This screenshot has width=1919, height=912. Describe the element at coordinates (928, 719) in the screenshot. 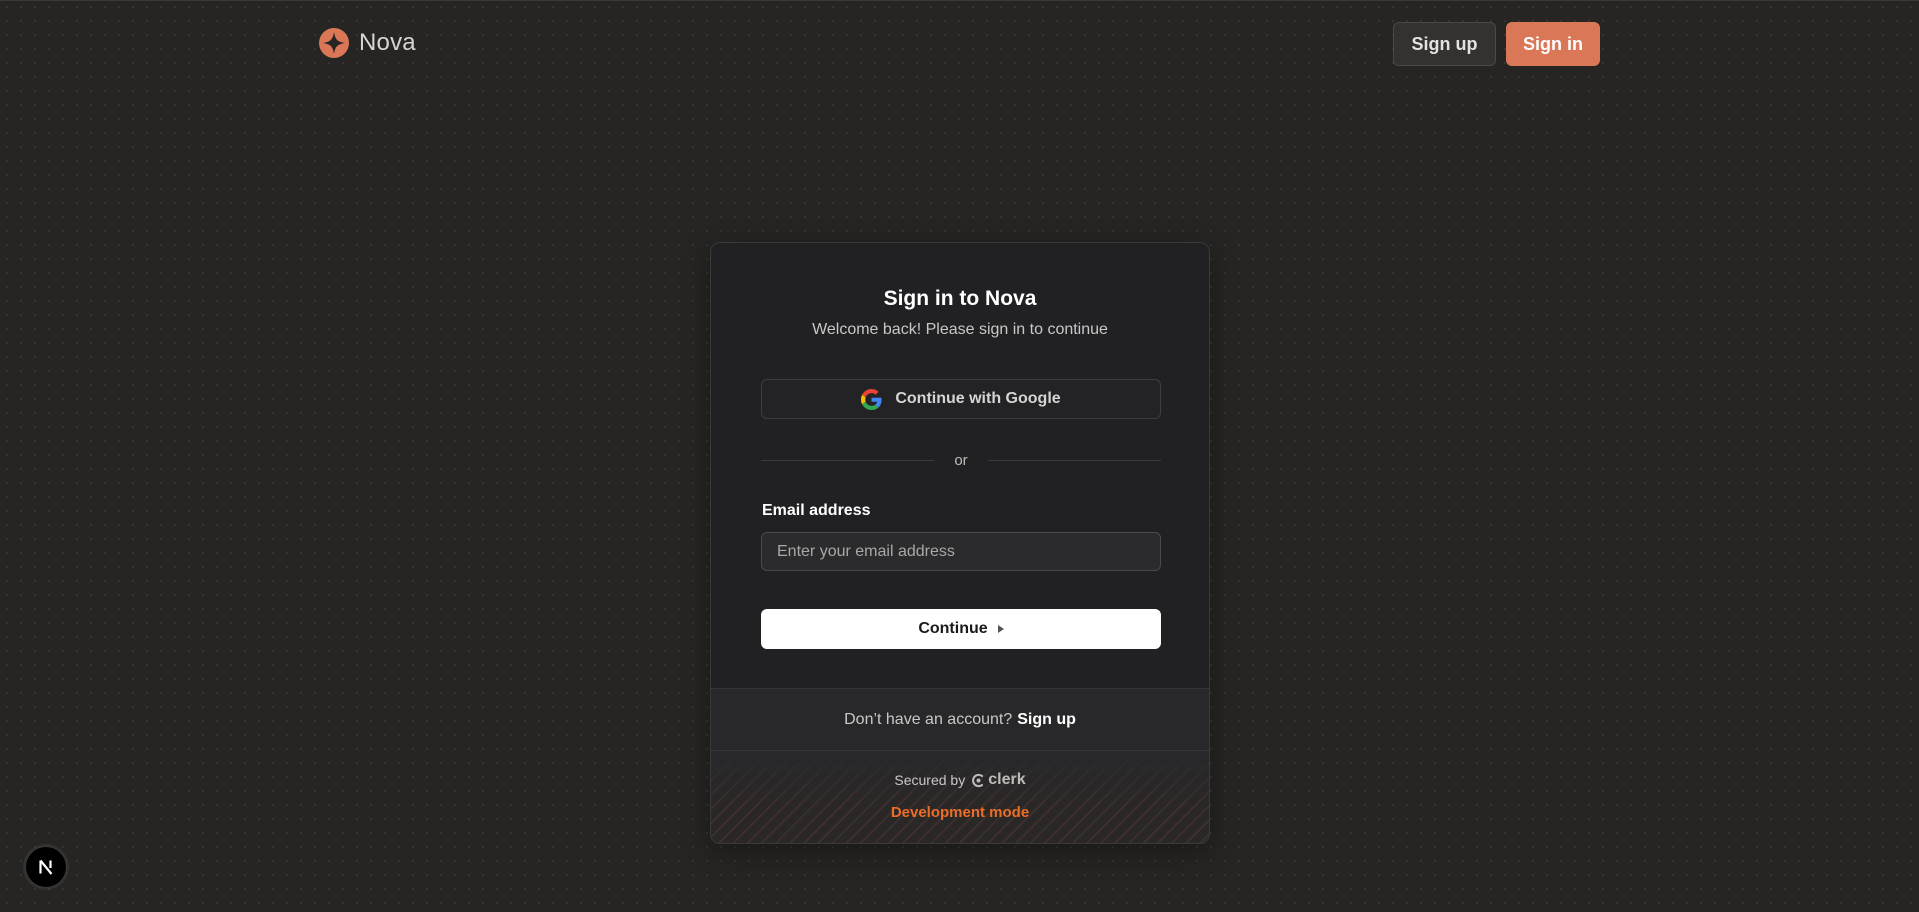

I see `no-account-text: Don’t have an account?` at that location.